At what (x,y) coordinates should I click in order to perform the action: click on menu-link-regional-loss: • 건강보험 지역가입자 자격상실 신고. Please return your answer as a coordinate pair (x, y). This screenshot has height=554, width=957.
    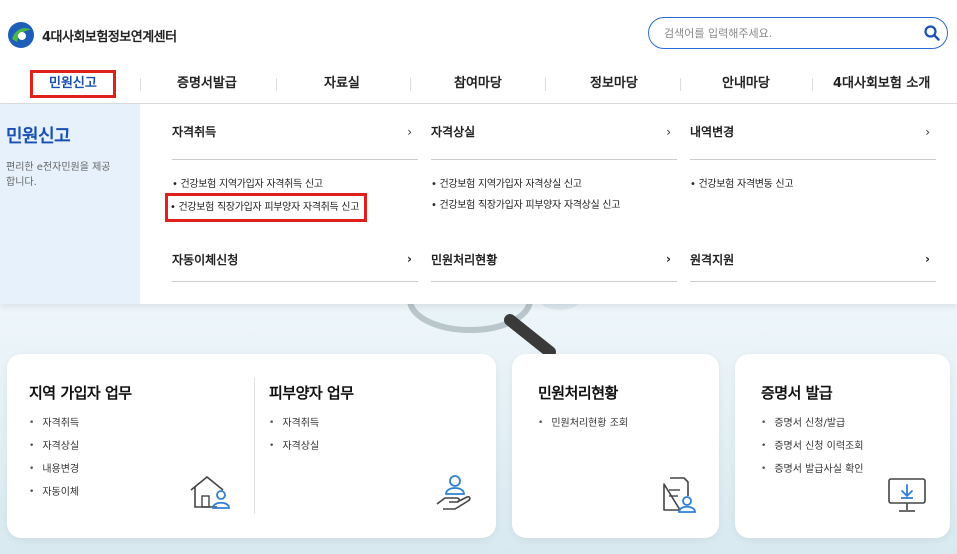
    Looking at the image, I should click on (554, 184).